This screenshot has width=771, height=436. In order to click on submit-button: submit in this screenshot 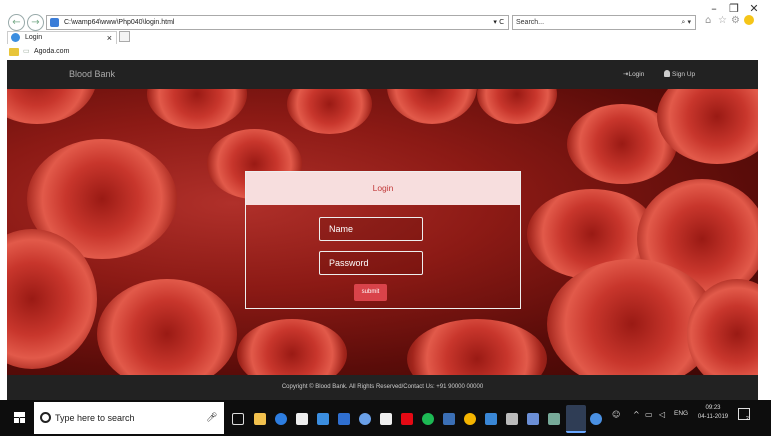, I will do `click(370, 292)`.